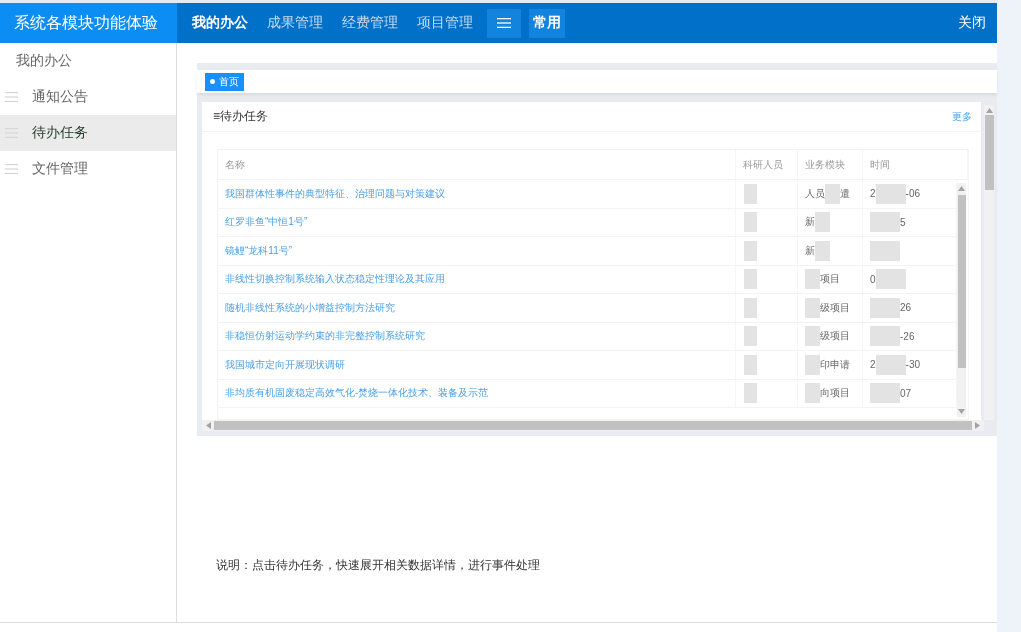 The image size is (1021, 632). What do you see at coordinates (912, 365) in the screenshot?
I see `time-text: -30` at bounding box center [912, 365].